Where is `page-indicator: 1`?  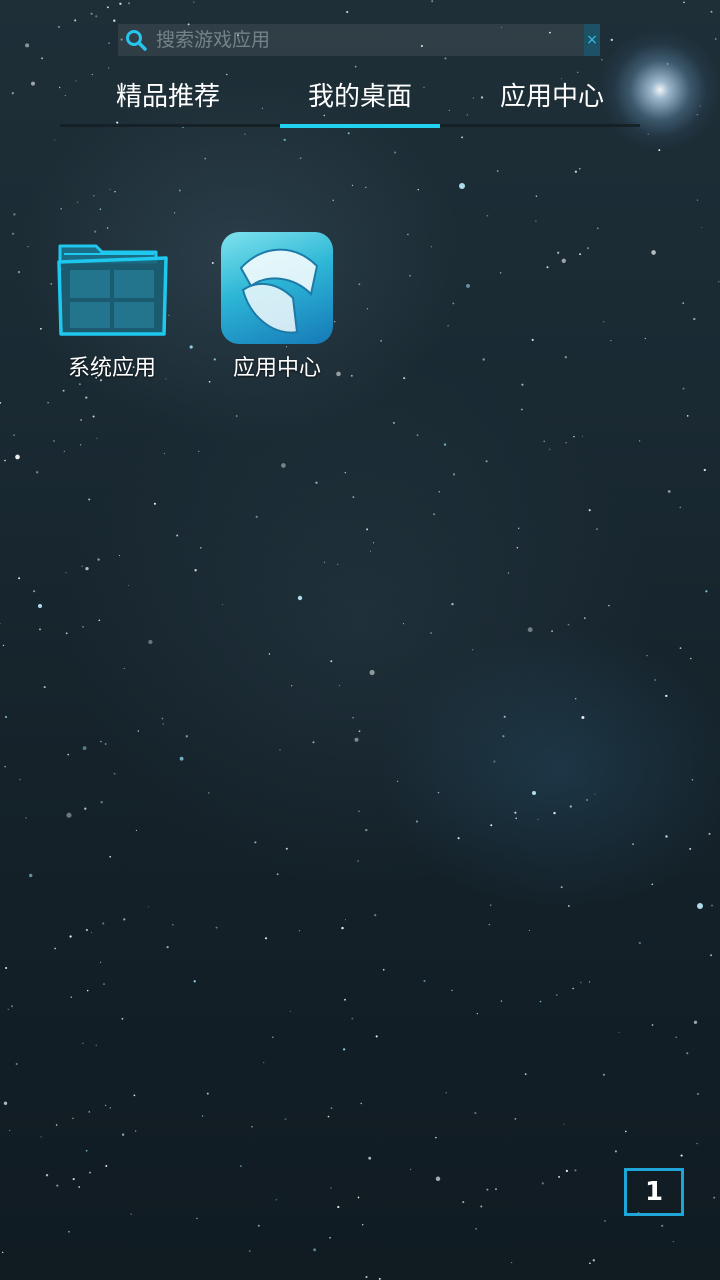 page-indicator: 1 is located at coordinates (654, 1192).